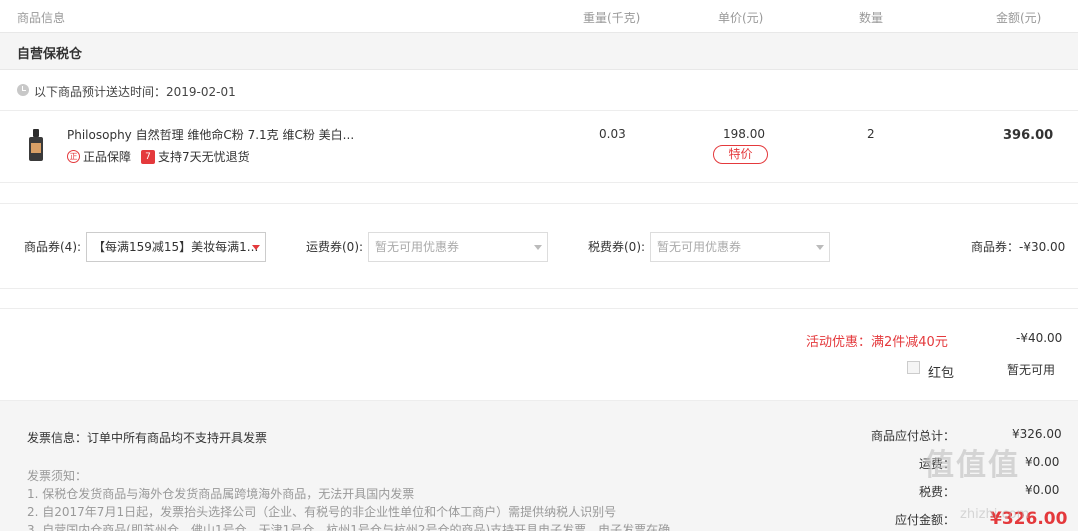  What do you see at coordinates (41, 18) in the screenshot?
I see `header-product-info: 商品信息` at bounding box center [41, 18].